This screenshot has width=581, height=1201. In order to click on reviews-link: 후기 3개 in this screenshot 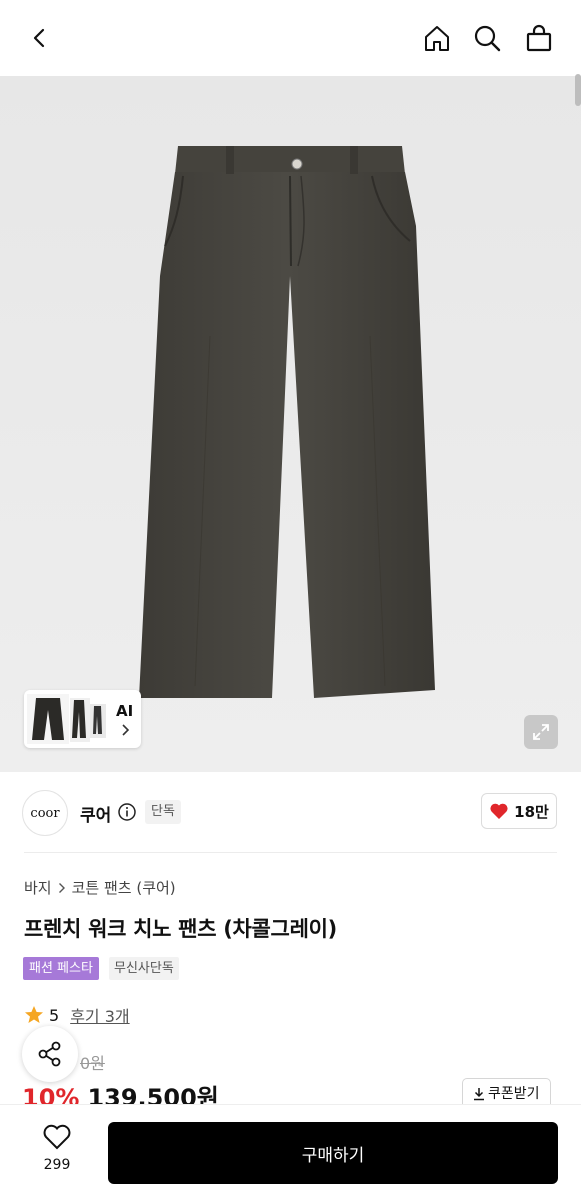, I will do `click(99, 1015)`.